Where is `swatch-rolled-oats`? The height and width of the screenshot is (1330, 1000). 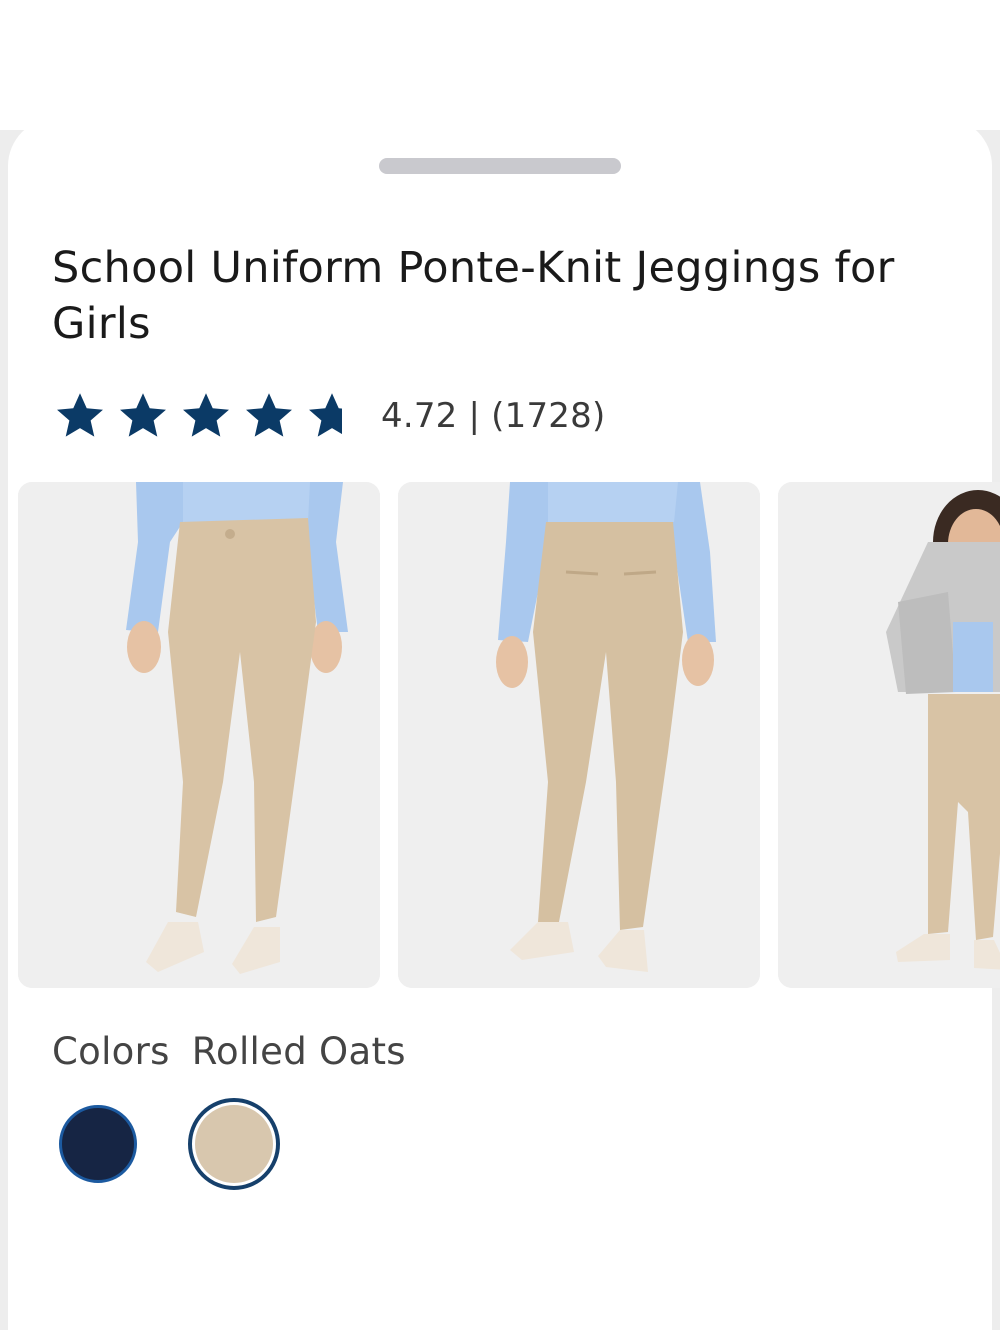 swatch-rolled-oats is located at coordinates (234, 1144).